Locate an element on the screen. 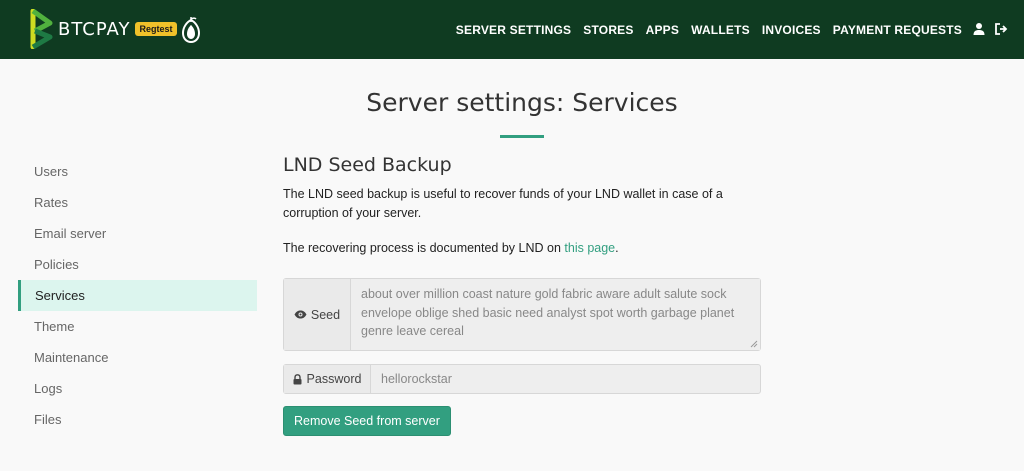  btcpay-logo-icon is located at coordinates (41, 29).